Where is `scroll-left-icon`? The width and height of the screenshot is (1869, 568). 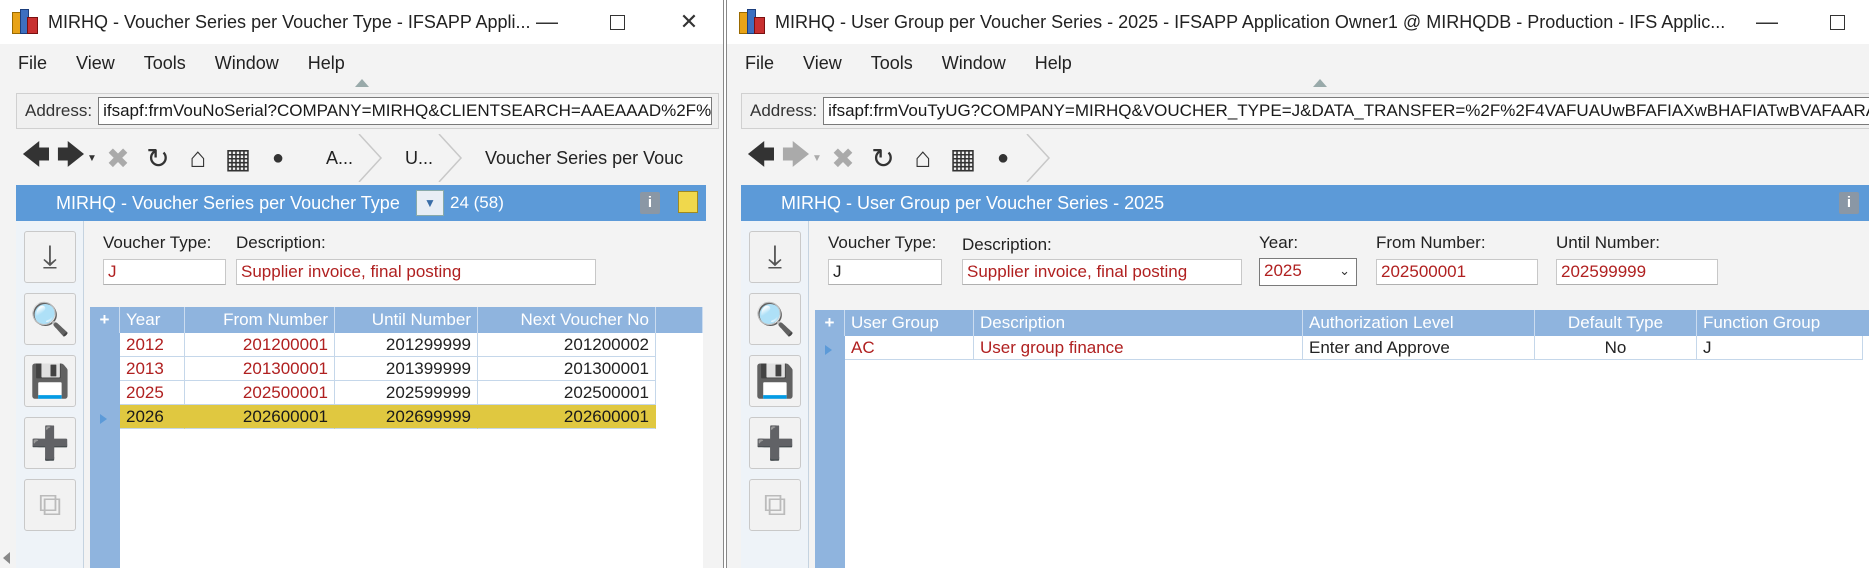
scroll-left-icon is located at coordinates (6, 558).